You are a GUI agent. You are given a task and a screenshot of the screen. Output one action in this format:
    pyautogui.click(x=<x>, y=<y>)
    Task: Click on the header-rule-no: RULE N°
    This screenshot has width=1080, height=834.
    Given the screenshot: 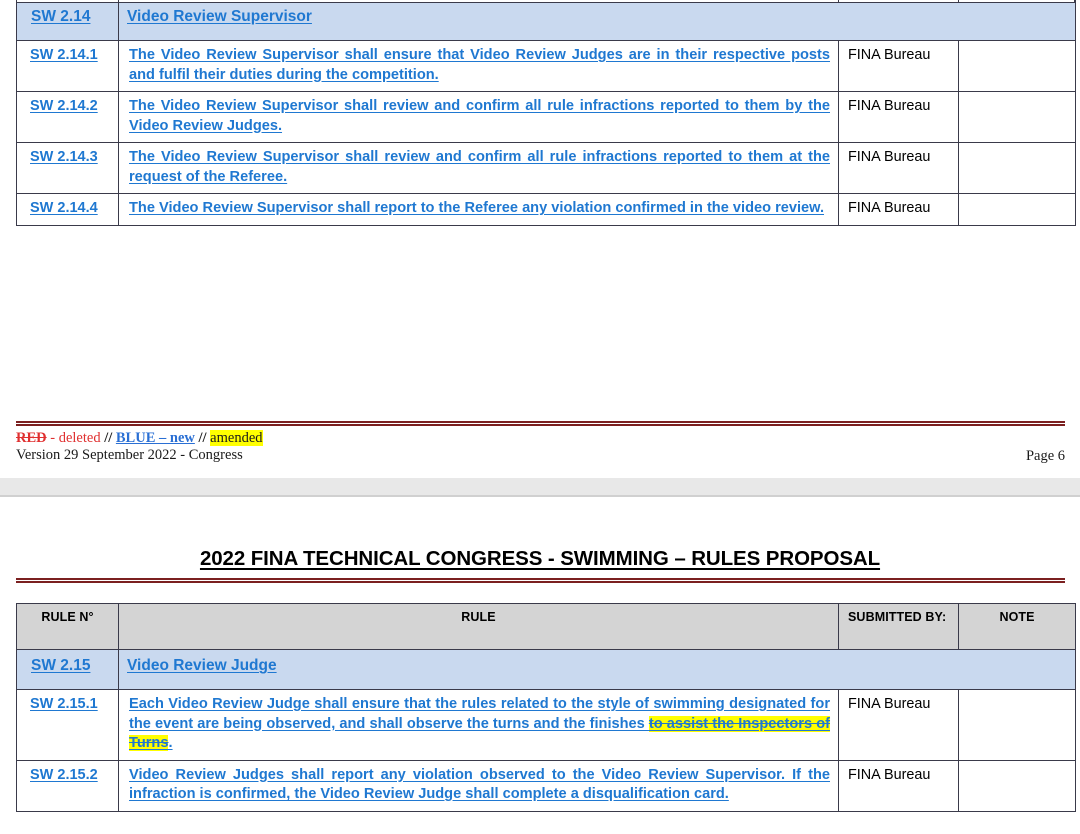 What is the action you would take?
    pyautogui.click(x=67, y=626)
    